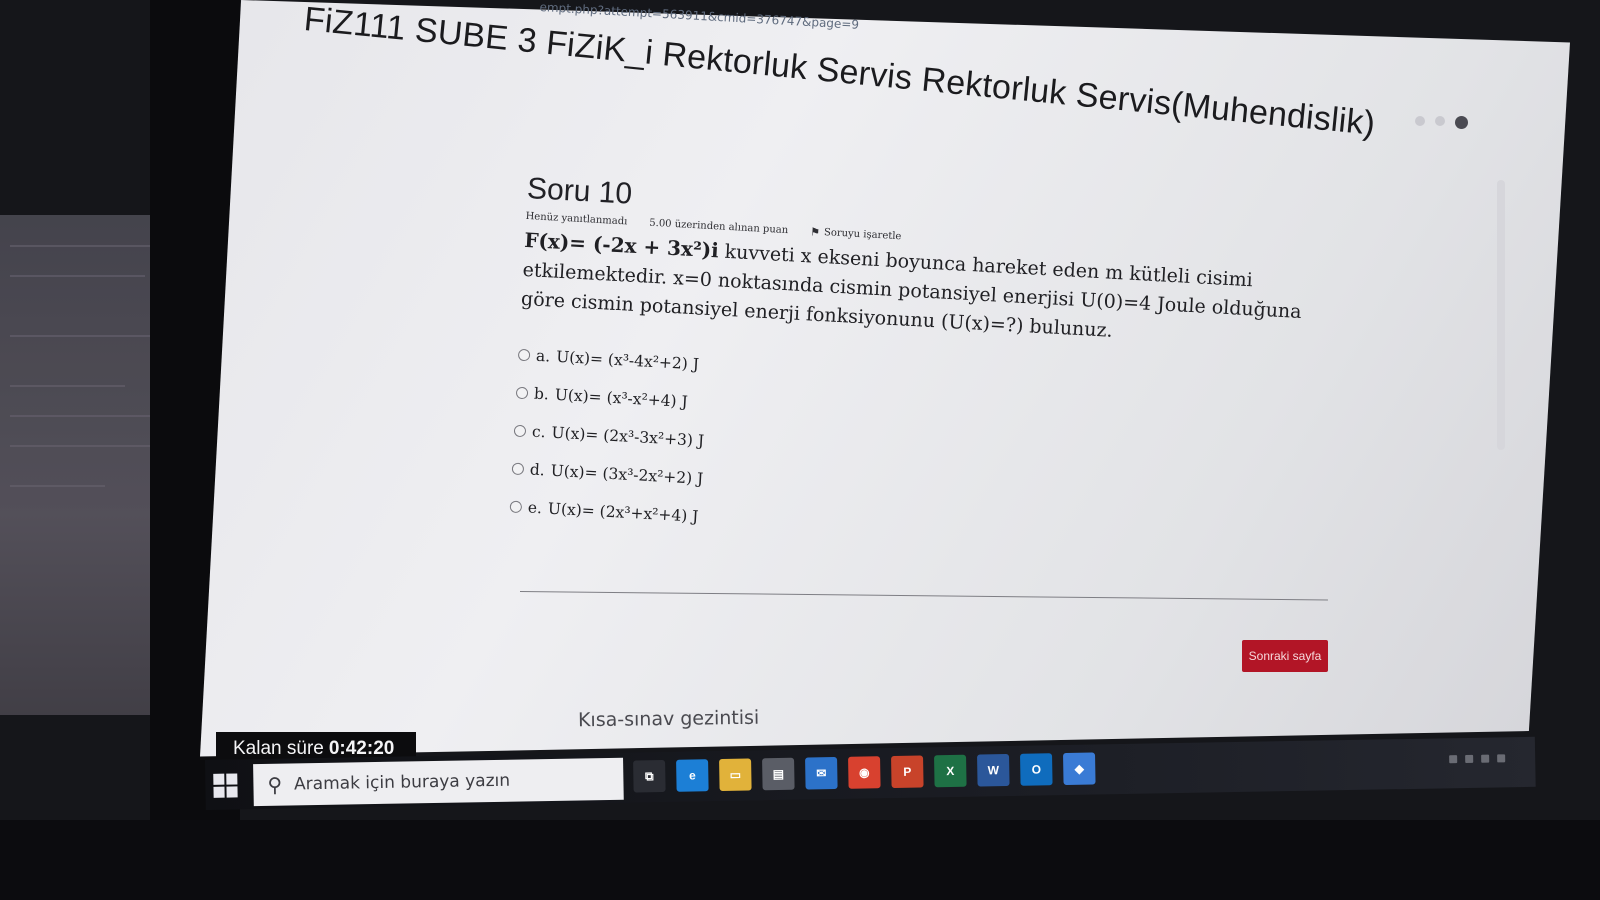 Image resolution: width=1600 pixels, height=900 pixels. What do you see at coordinates (1477, 759) in the screenshot?
I see `system-tray` at bounding box center [1477, 759].